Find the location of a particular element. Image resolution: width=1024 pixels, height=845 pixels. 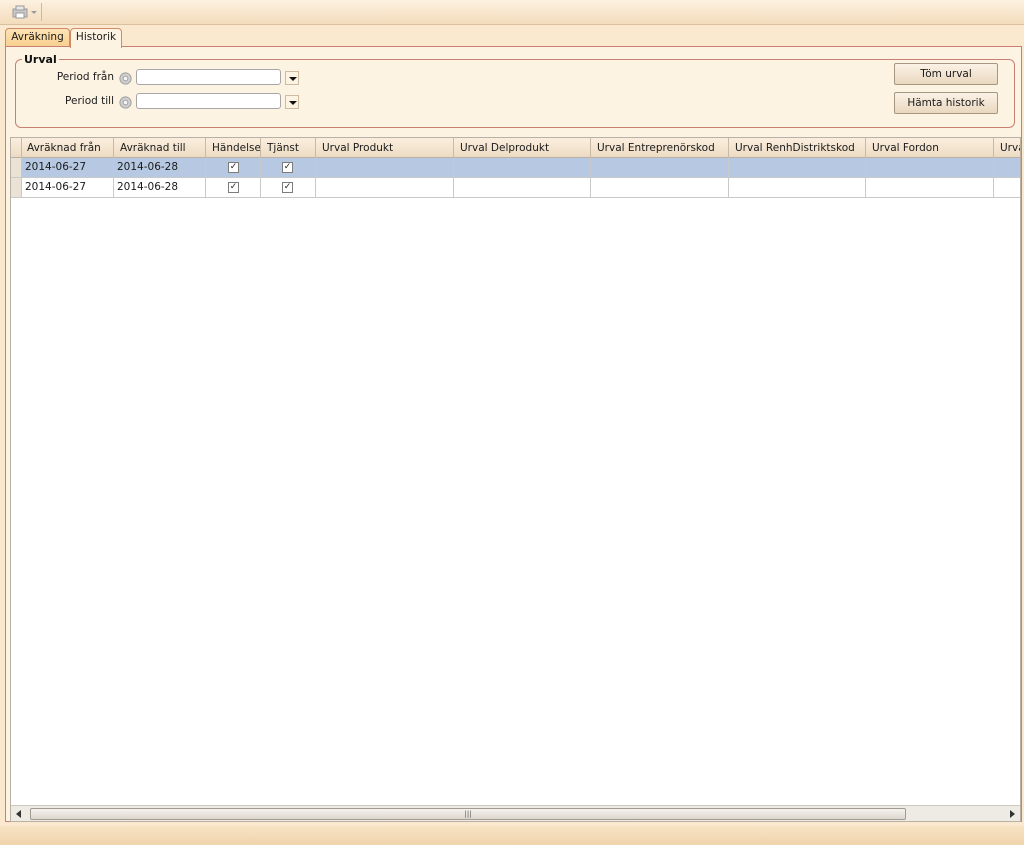

toolbar is located at coordinates (512, 12).